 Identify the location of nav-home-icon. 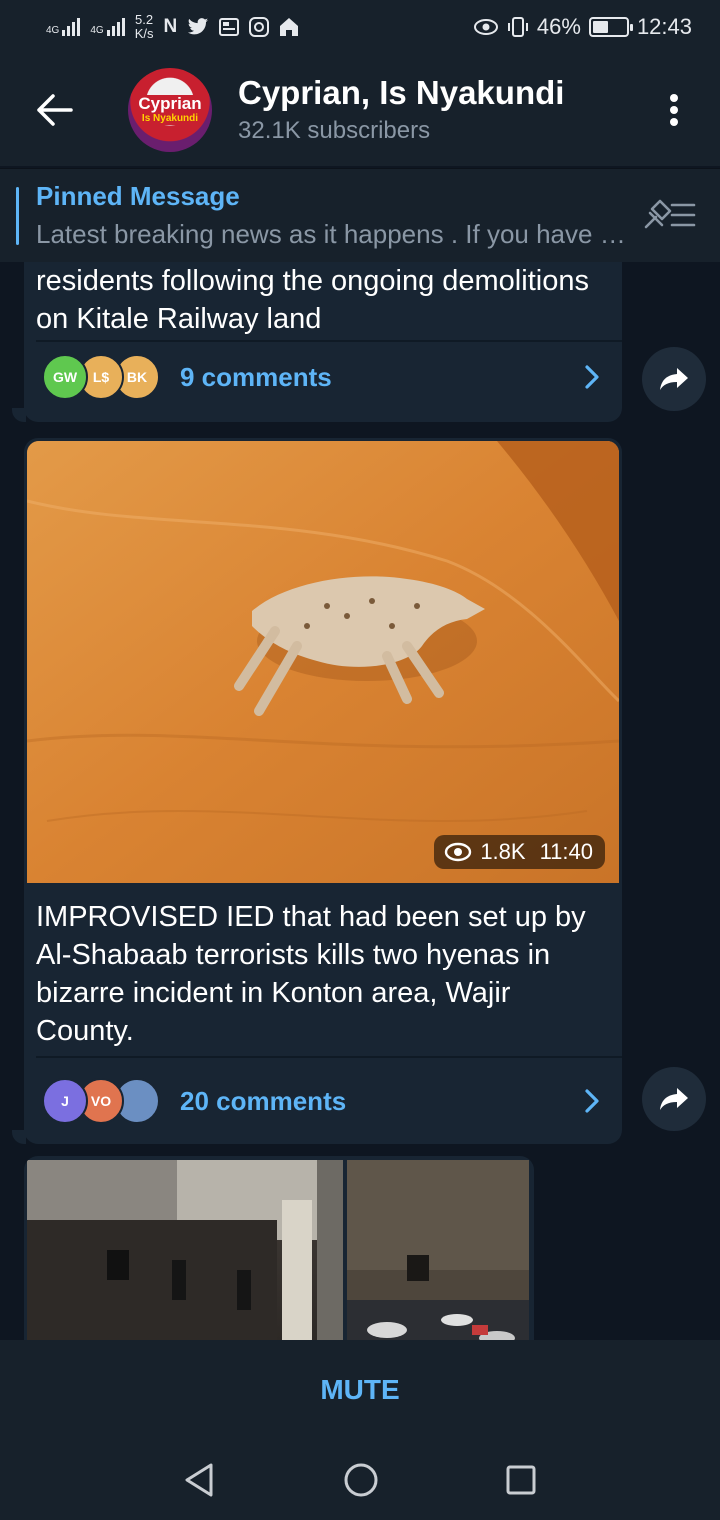
(361, 1480).